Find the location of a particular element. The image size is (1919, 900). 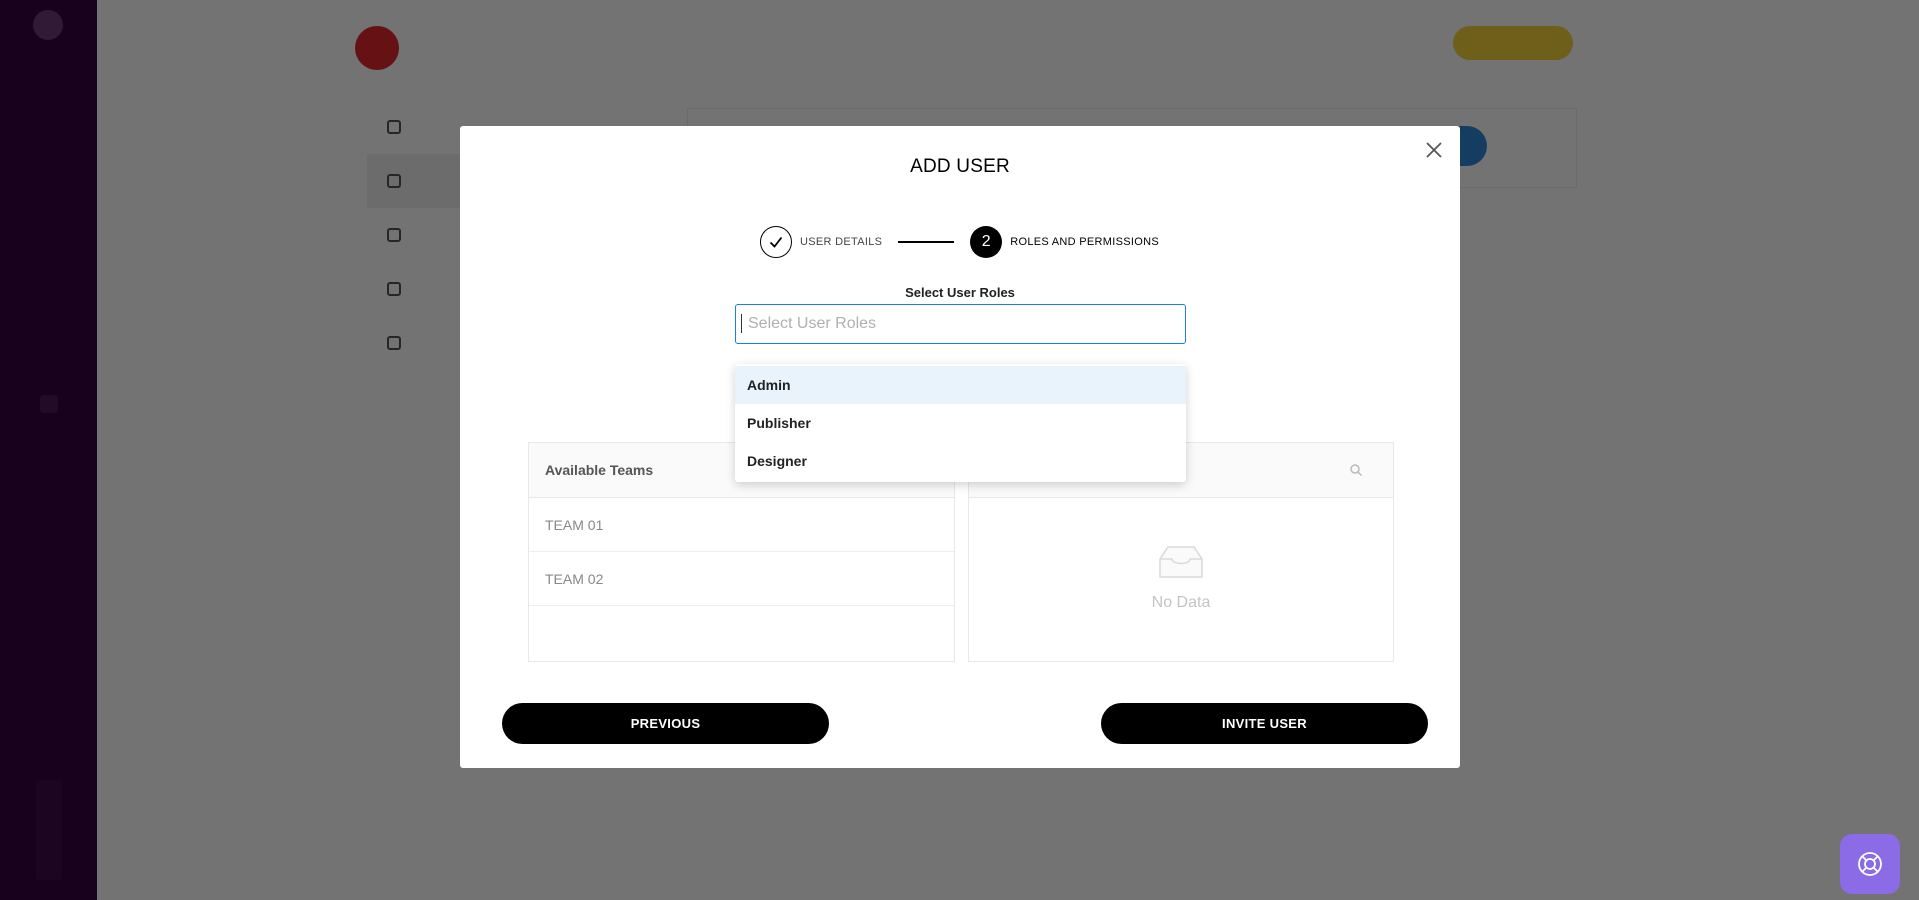

team-row: TEAM 01 is located at coordinates (741, 525).